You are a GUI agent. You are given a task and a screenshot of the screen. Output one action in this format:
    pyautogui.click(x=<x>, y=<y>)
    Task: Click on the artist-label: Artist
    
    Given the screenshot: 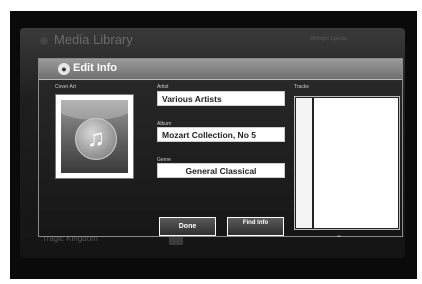 What is the action you would take?
    pyautogui.click(x=163, y=87)
    